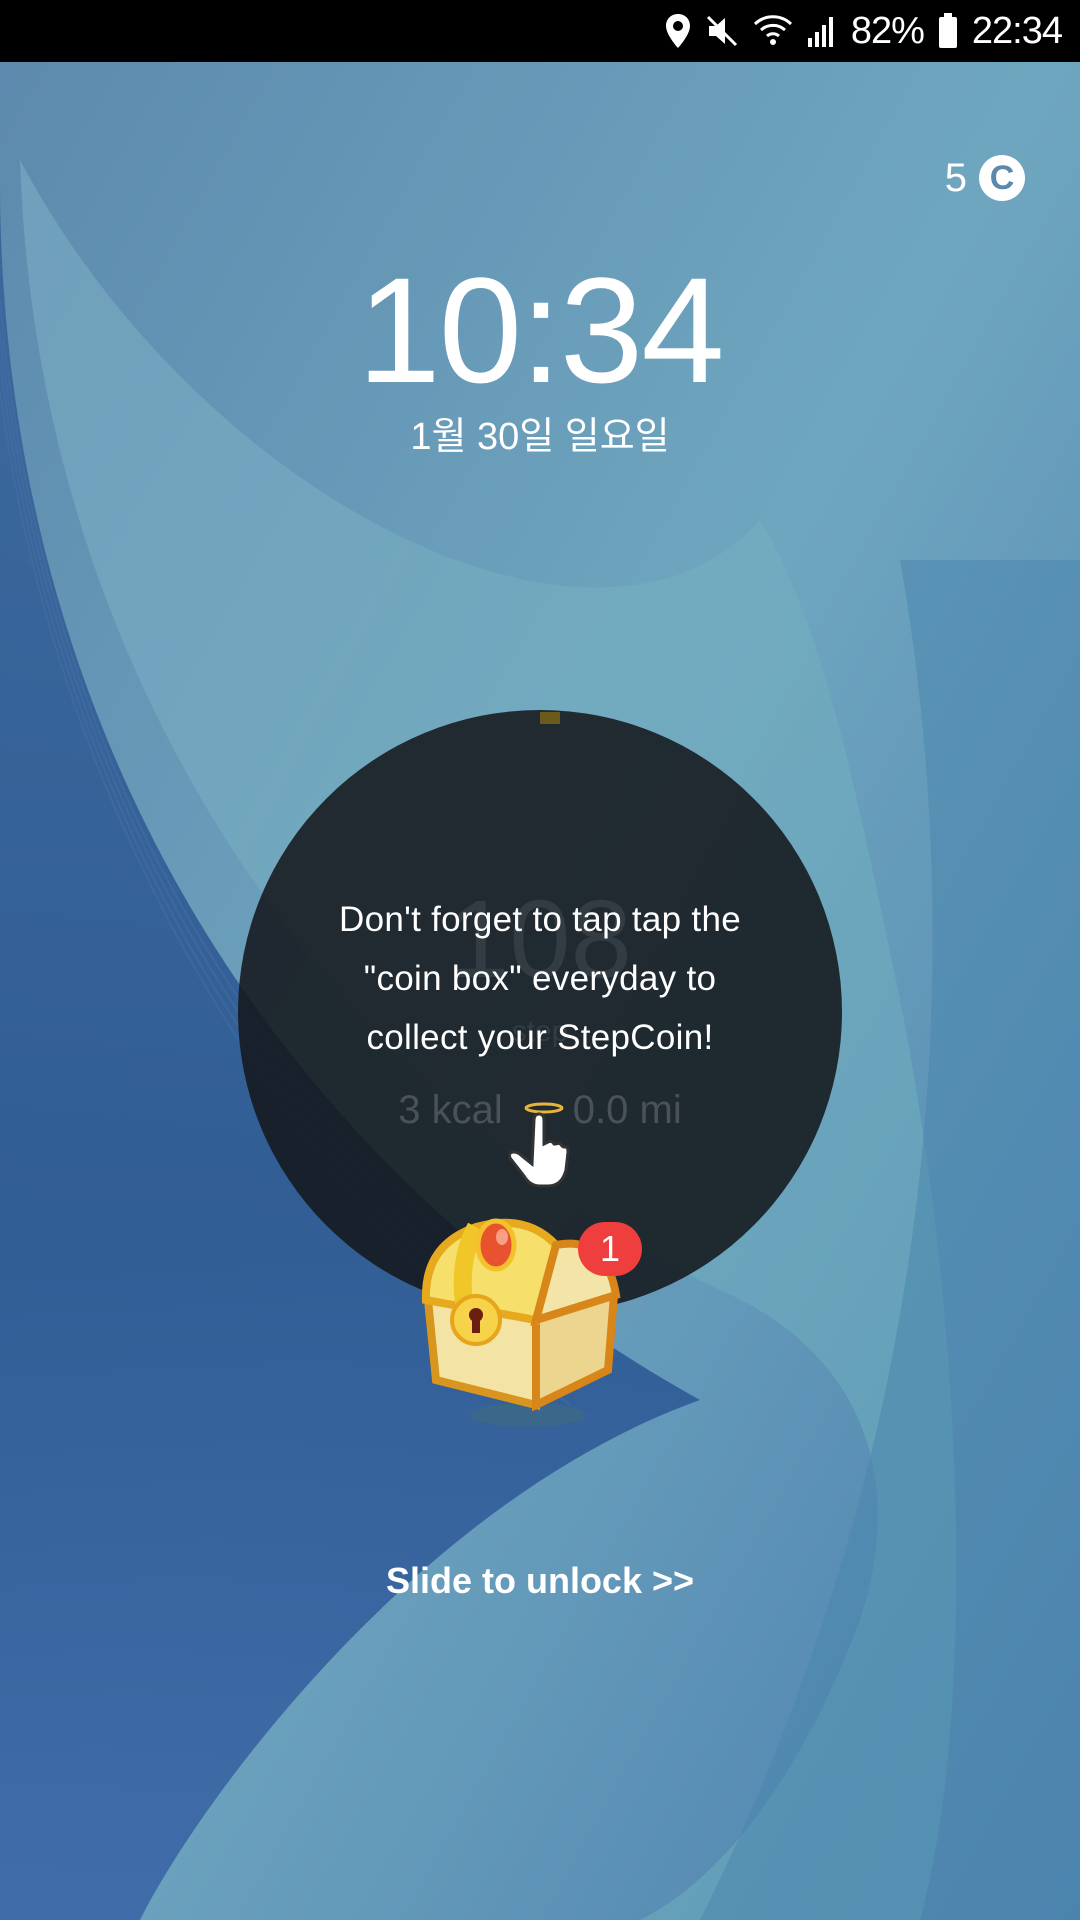  I want to click on tip-line-3: collect your StepCoin!, so click(540, 1037).